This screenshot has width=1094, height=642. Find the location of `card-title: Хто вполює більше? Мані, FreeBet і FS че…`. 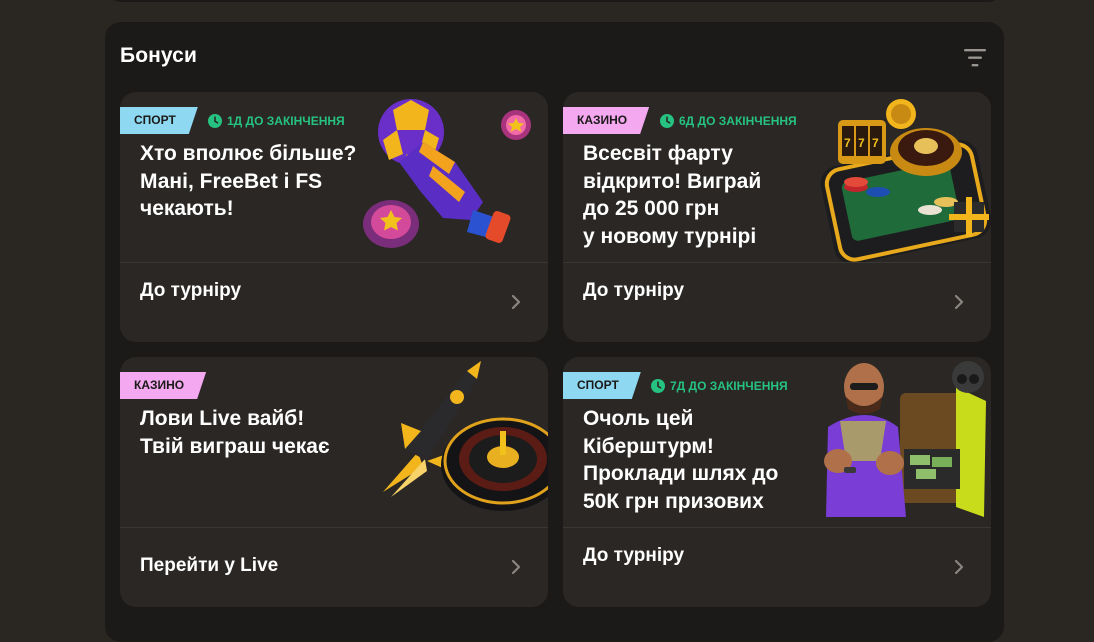

card-title: Хто вполює більше? Мані, FreeBet і FS че… is located at coordinates (248, 181).